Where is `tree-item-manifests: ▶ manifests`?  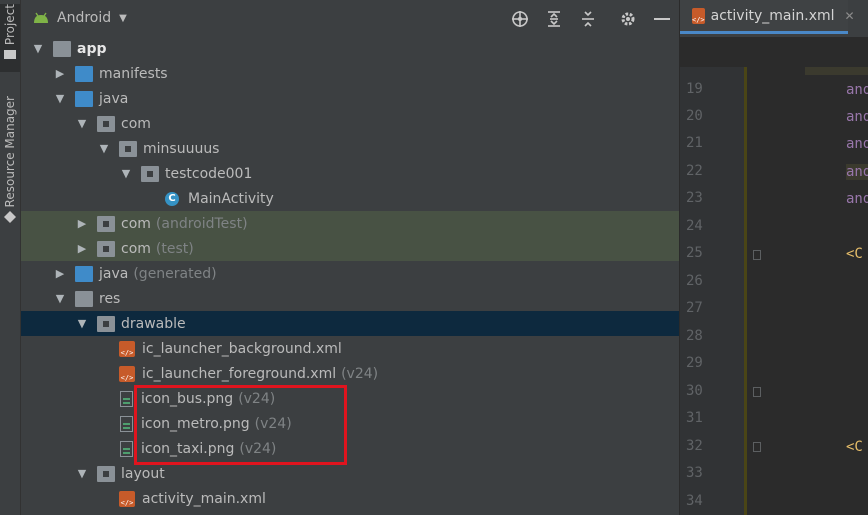 tree-item-manifests: ▶ manifests is located at coordinates (350, 73).